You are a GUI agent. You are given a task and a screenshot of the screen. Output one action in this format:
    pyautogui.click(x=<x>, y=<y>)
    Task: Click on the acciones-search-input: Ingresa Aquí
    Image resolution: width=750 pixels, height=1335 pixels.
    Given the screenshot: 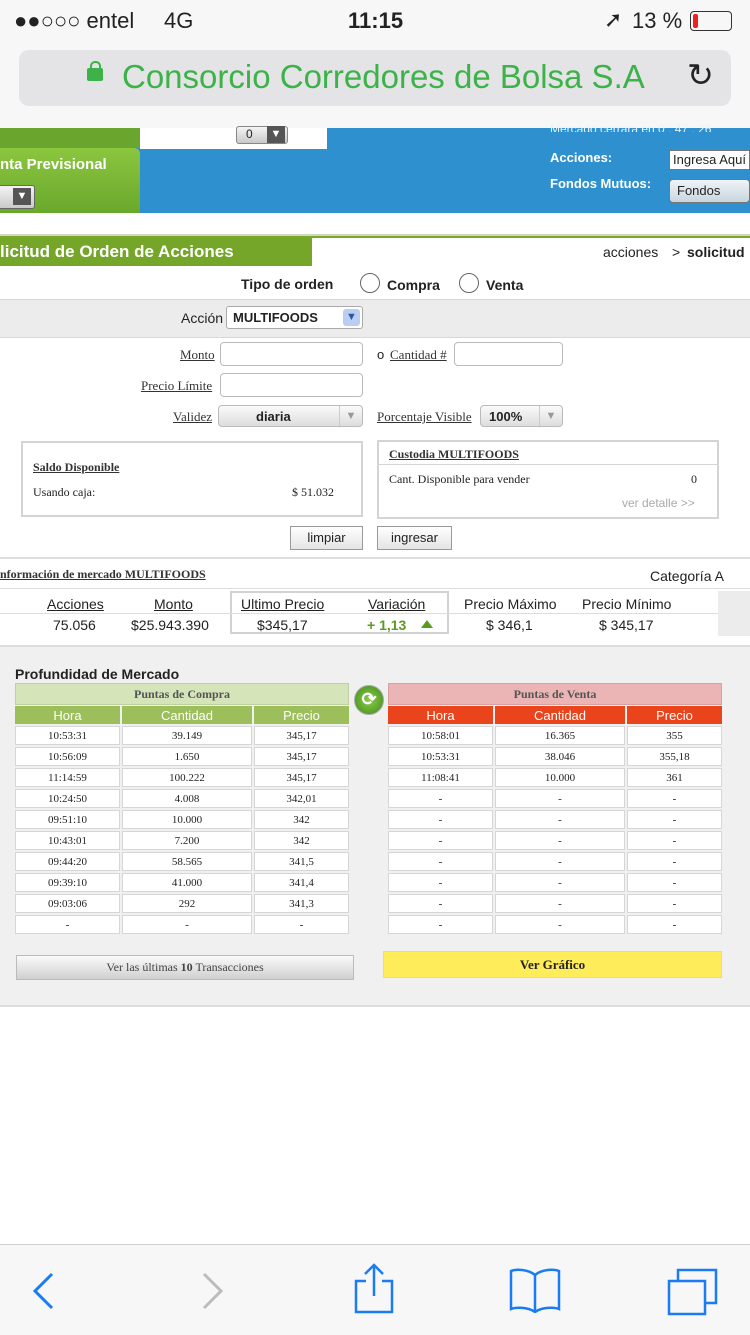 What is the action you would take?
    pyautogui.click(x=709, y=160)
    